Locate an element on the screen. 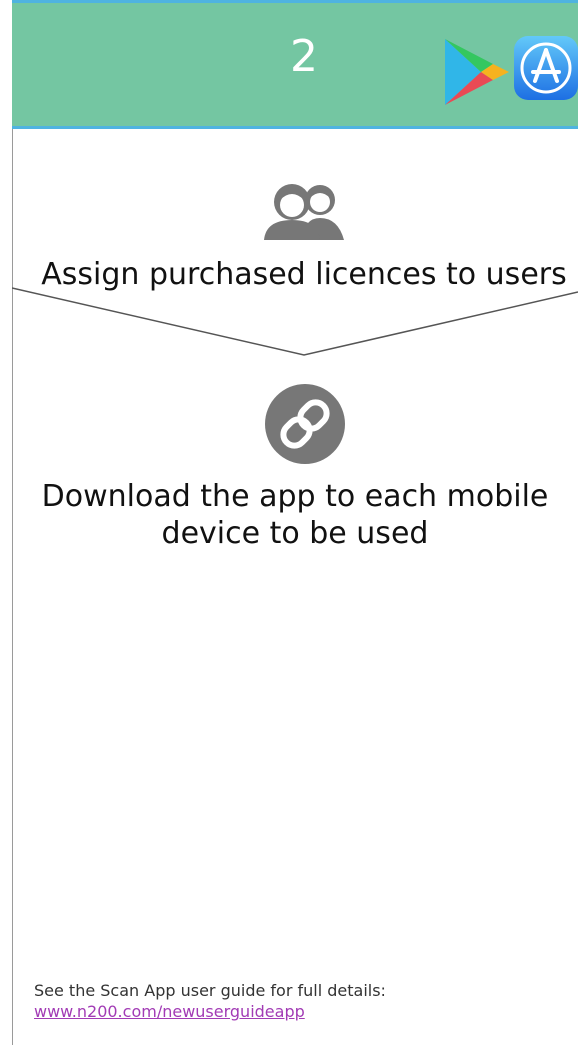 This screenshot has width=578, height=1045. link-icon is located at coordinates (305, 424).